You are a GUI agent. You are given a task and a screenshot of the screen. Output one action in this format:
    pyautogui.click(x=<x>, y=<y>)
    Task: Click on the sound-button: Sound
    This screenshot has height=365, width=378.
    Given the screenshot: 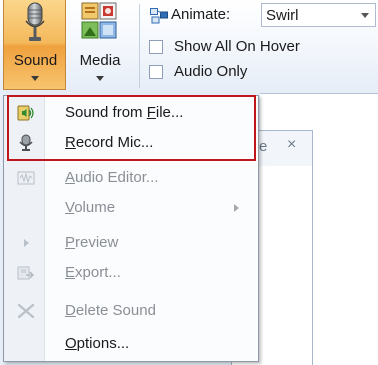 What is the action you would take?
    pyautogui.click(x=34, y=45)
    